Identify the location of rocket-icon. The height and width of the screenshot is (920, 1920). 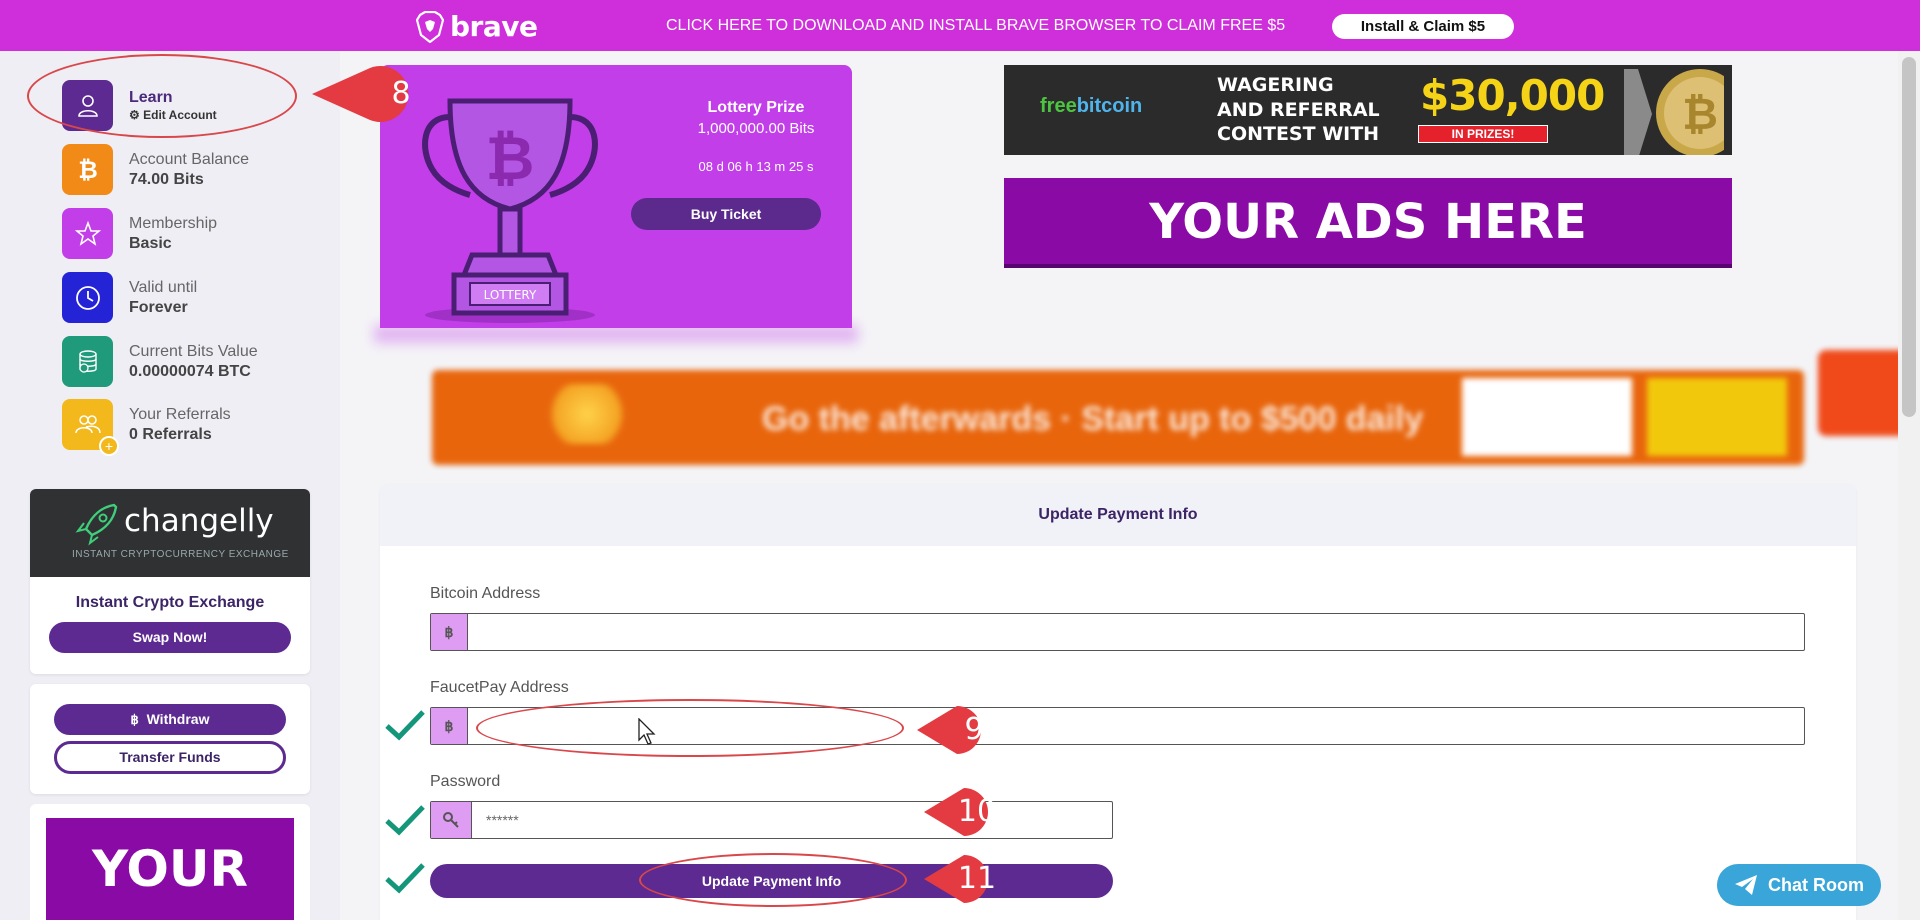
(96, 524).